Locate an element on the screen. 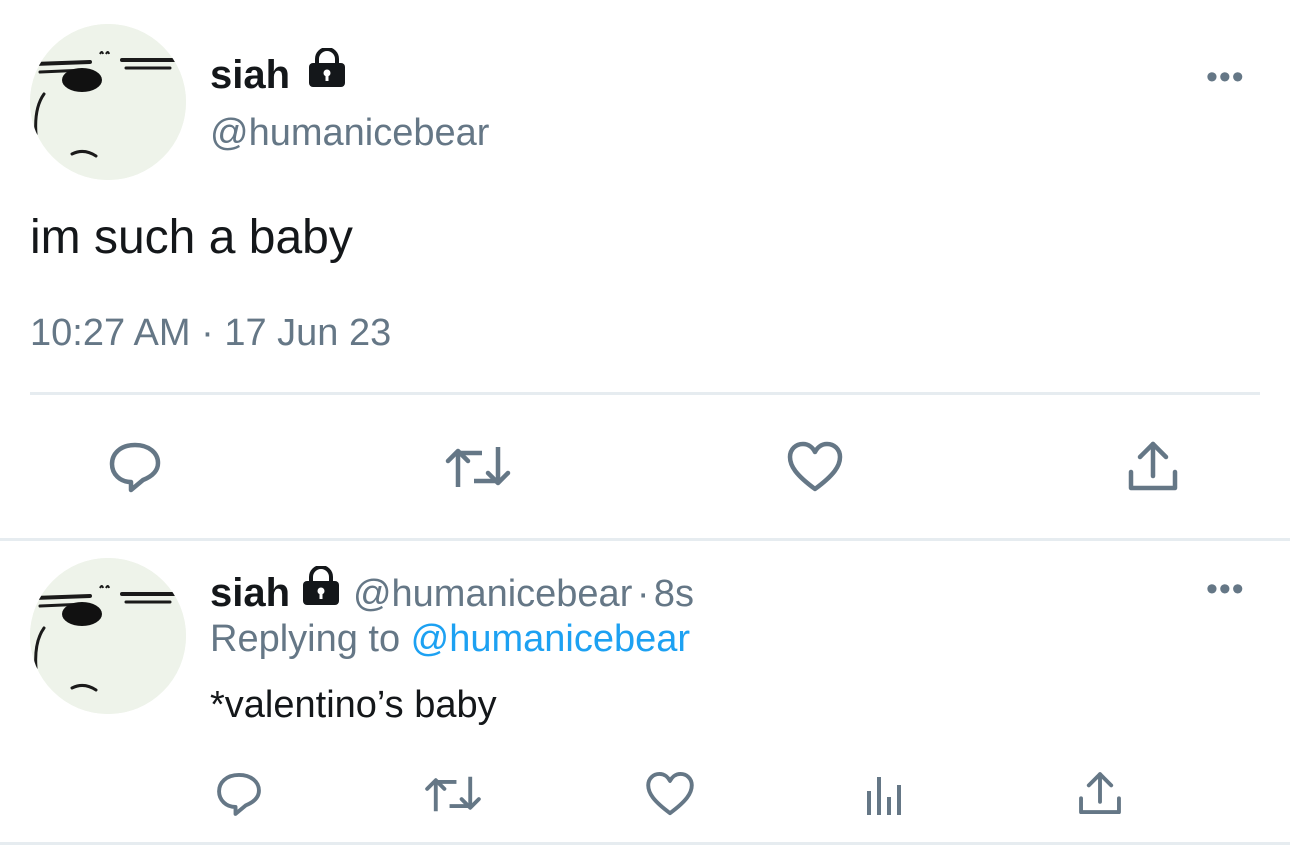 This screenshot has width=1290, height=846. like-button is located at coordinates (815, 467).